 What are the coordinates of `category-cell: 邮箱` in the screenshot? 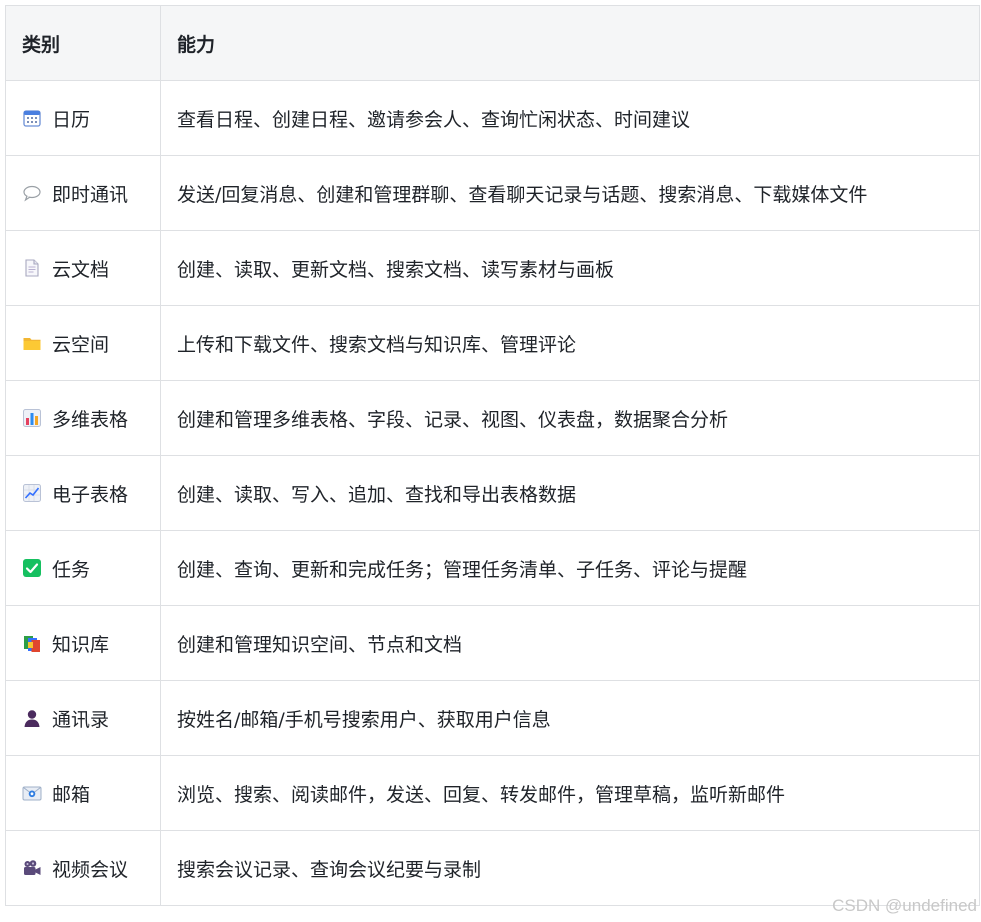 It's located at (83, 793).